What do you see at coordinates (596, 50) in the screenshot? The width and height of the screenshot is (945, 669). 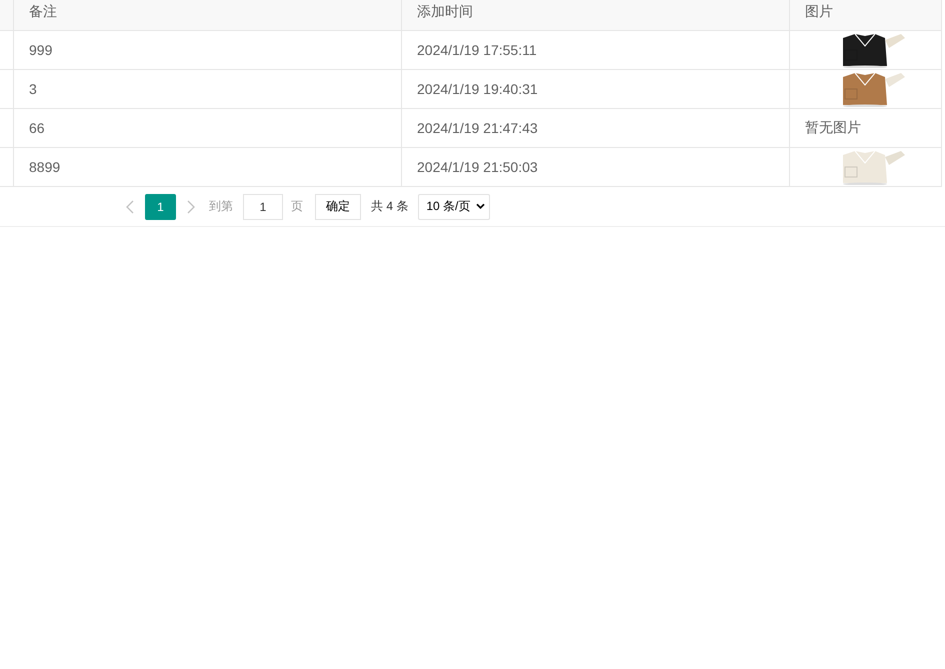 I see `table-cell: 2024/1/19 17:55:11` at bounding box center [596, 50].